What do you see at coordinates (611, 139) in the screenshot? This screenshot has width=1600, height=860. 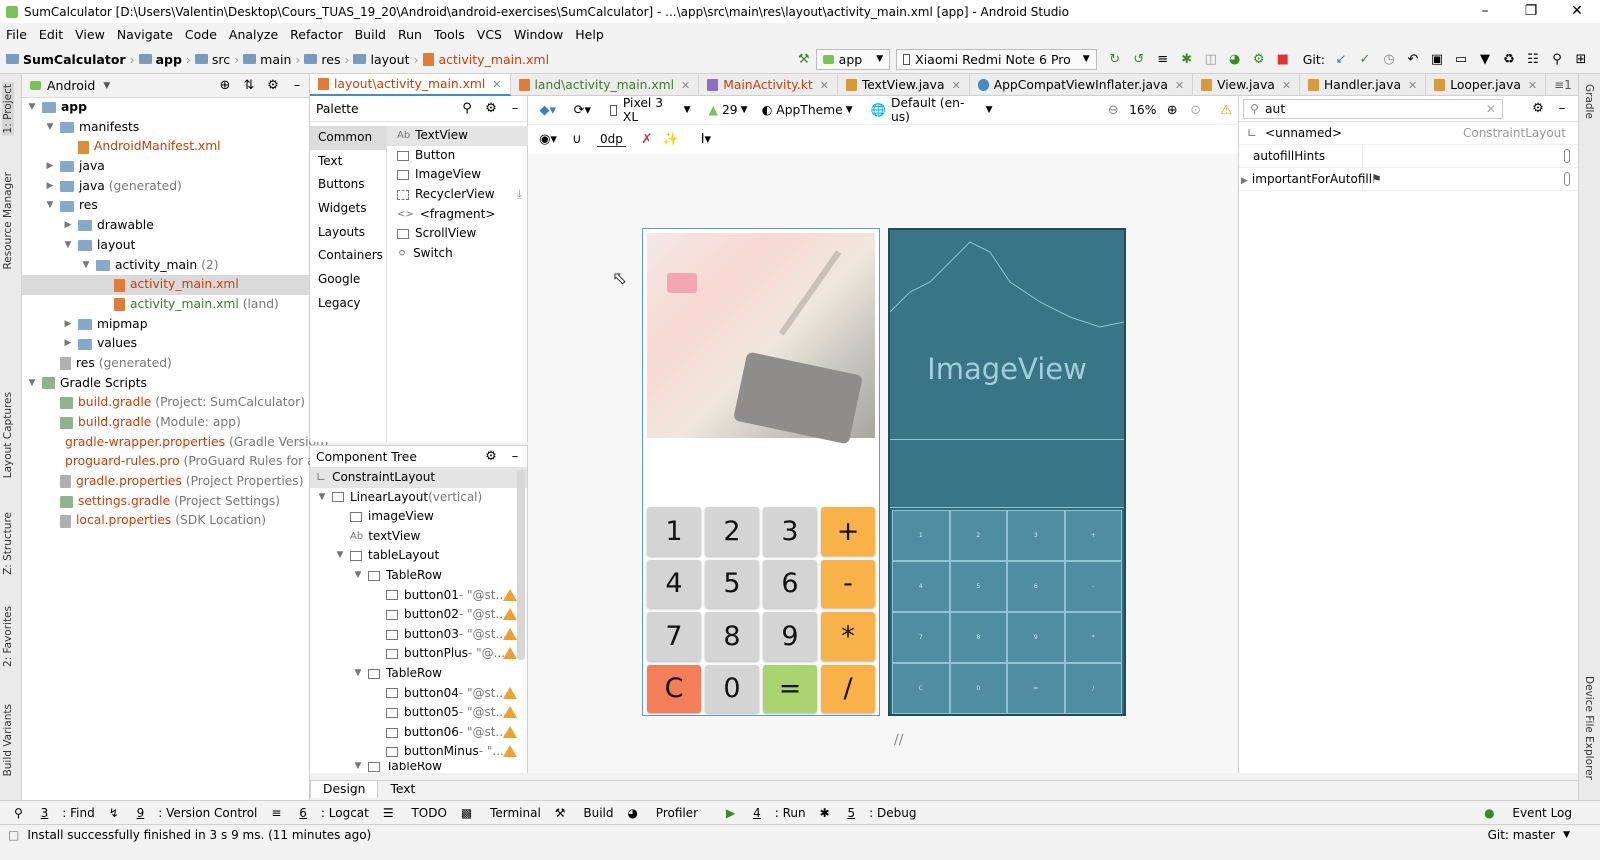 I see `default-margin-button: 0dp` at bounding box center [611, 139].